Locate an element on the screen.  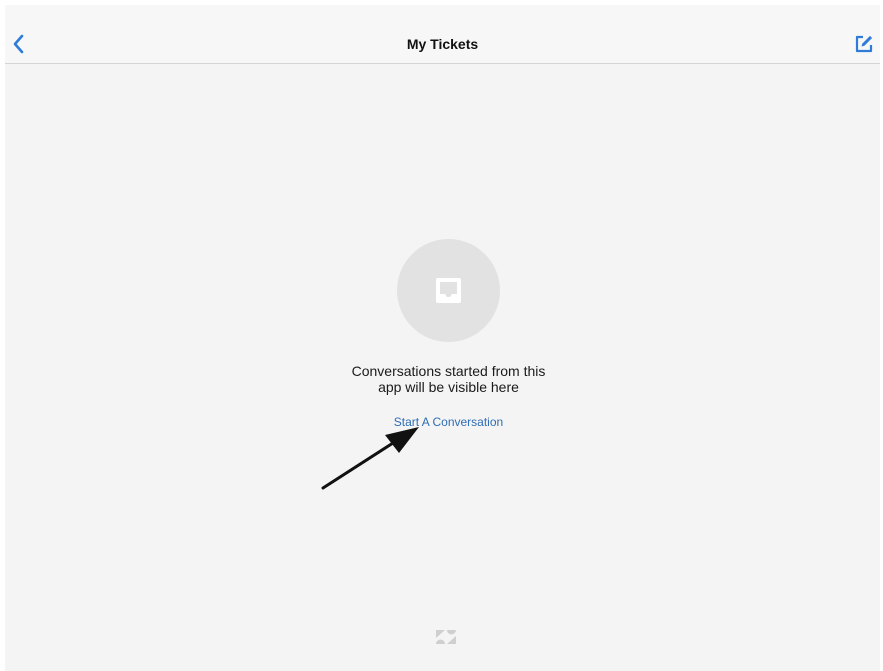
compose-icon is located at coordinates (864, 44).